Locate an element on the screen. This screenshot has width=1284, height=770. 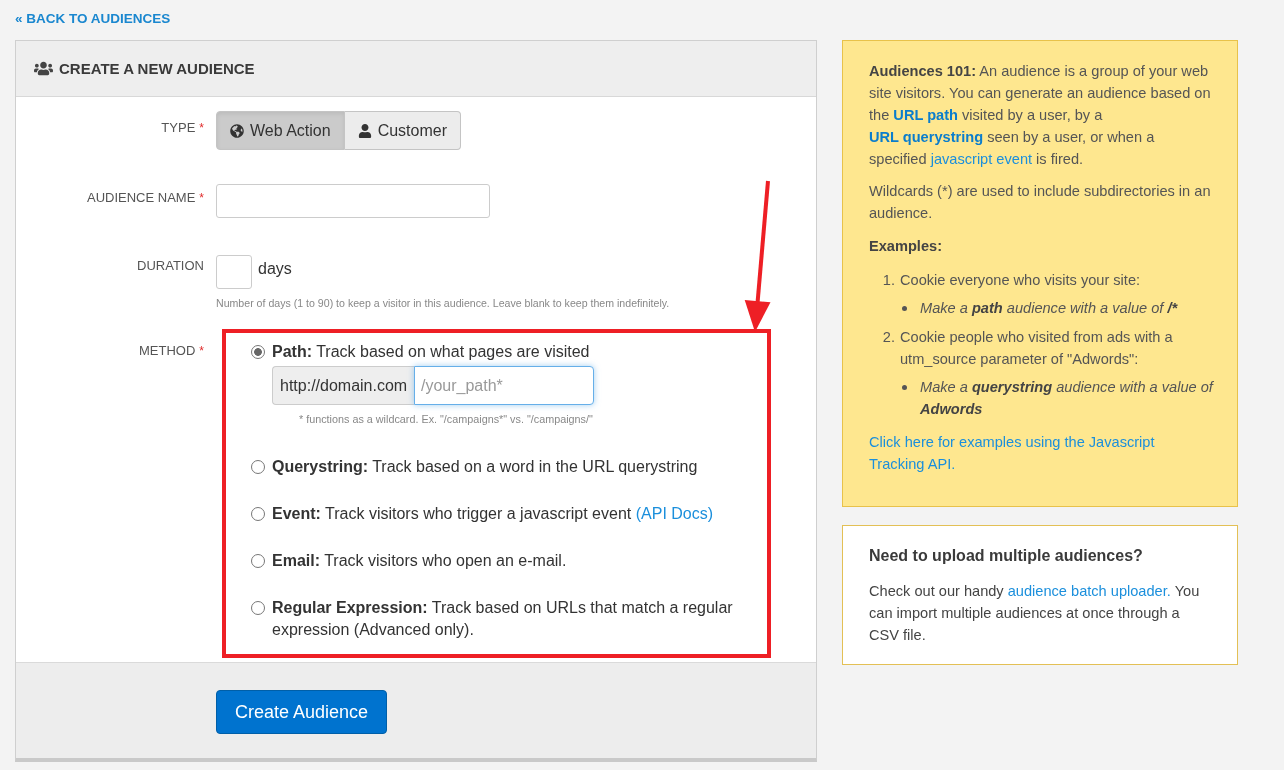
duration-input is located at coordinates (234, 272).